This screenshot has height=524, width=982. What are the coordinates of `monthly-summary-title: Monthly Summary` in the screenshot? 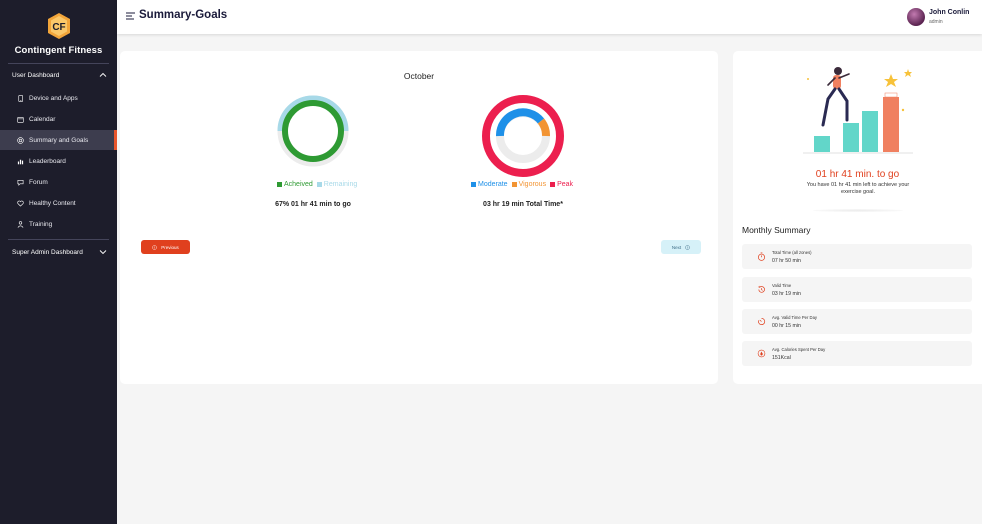 It's located at (776, 230).